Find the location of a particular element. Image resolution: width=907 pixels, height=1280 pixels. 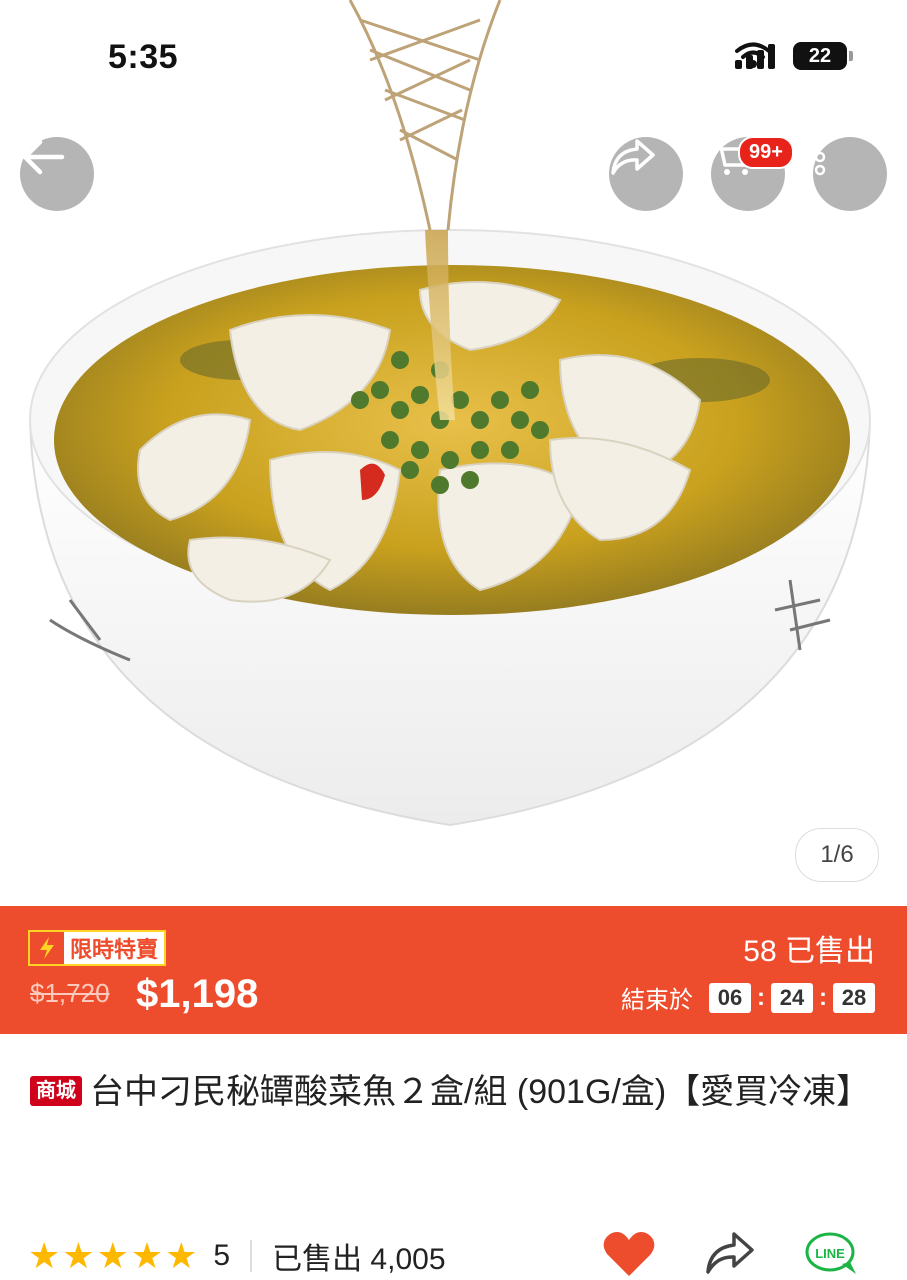

cart-count-badge: 99+ is located at coordinates (766, 152).